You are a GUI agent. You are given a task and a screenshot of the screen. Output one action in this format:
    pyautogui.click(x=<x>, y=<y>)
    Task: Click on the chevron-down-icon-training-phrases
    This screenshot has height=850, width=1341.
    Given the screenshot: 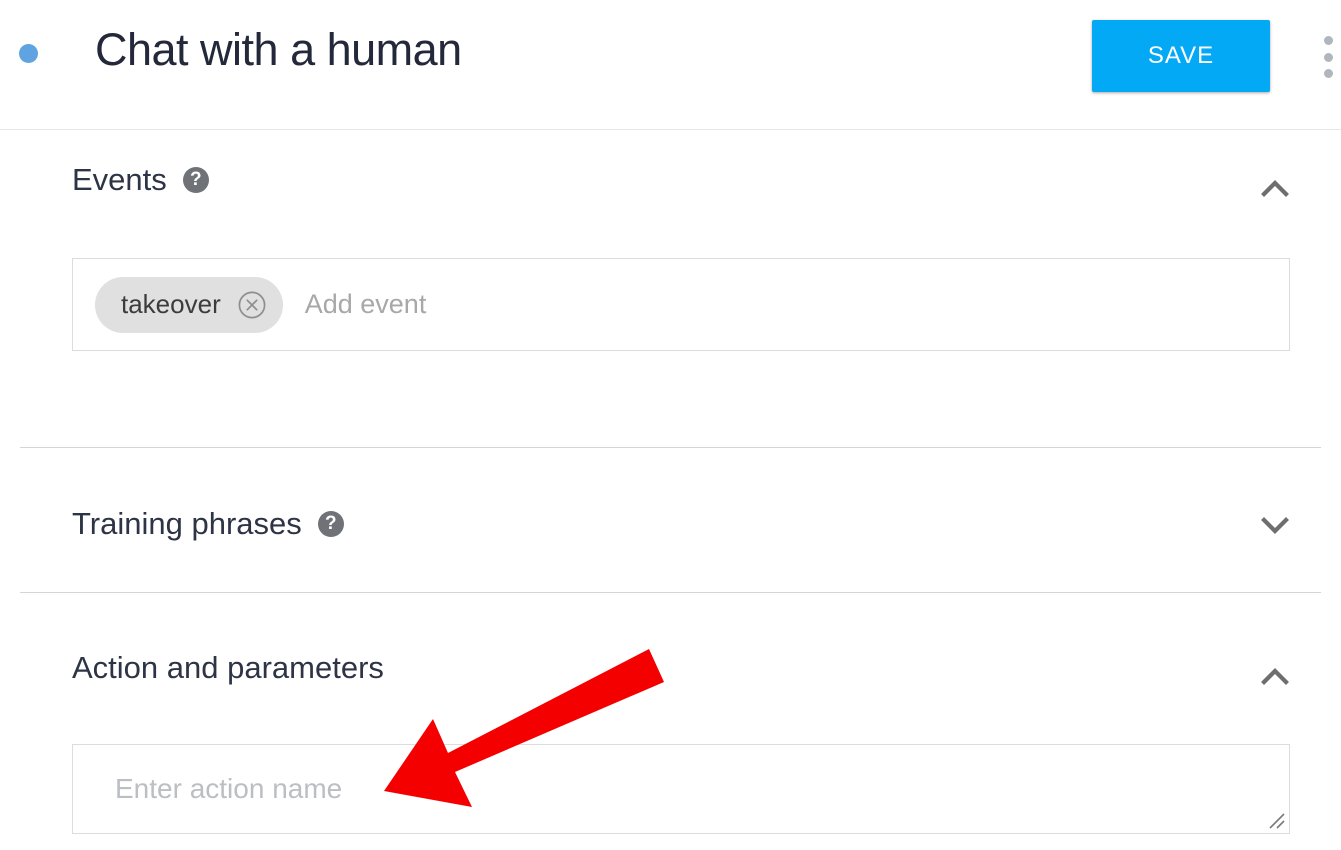 What is the action you would take?
    pyautogui.click(x=1275, y=525)
    